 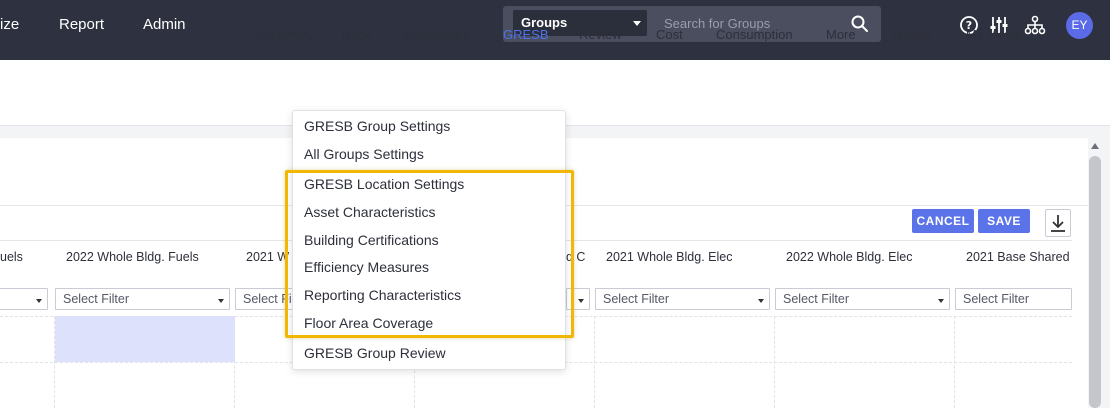 I want to click on tab-benchmark: Benchmark, so click(x=437, y=34).